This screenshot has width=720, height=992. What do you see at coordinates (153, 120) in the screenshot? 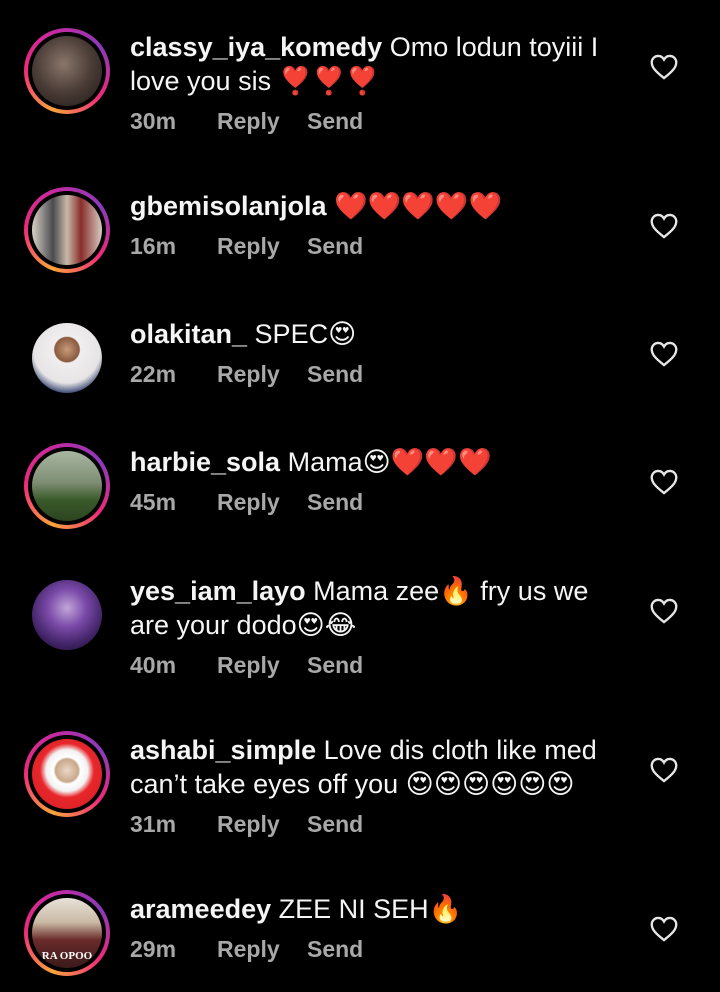
I see `comment-time: 30m` at bounding box center [153, 120].